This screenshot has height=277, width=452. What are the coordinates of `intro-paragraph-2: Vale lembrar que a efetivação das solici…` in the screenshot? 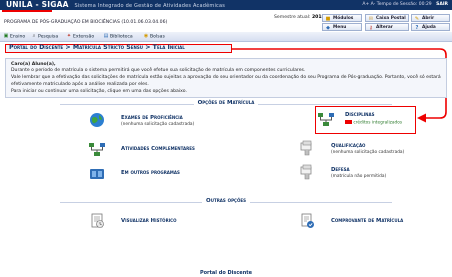 It's located at (226, 81).